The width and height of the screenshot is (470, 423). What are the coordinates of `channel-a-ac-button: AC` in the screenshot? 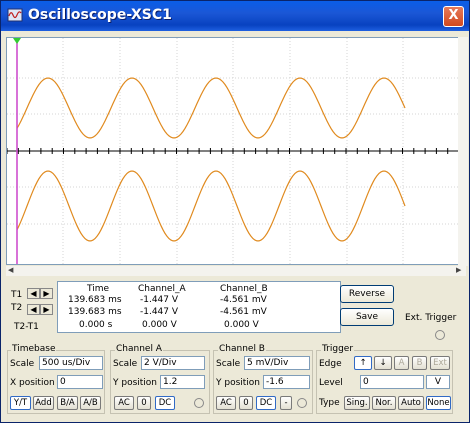 It's located at (124, 403).